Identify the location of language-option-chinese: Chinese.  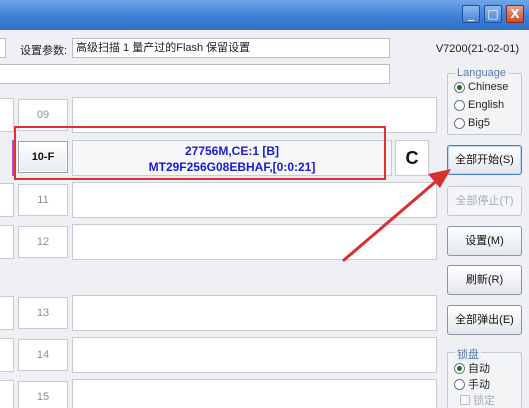
(481, 87).